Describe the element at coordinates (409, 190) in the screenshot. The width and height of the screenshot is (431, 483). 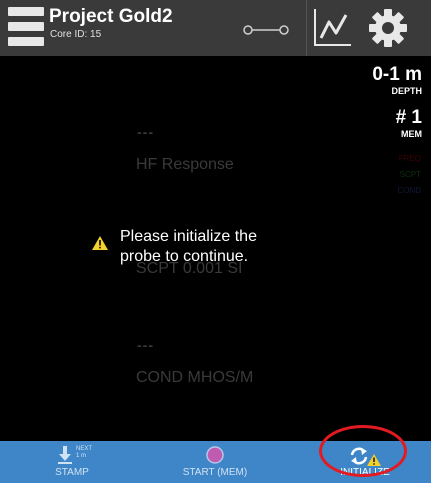
I see `legend-cond: COND` at that location.